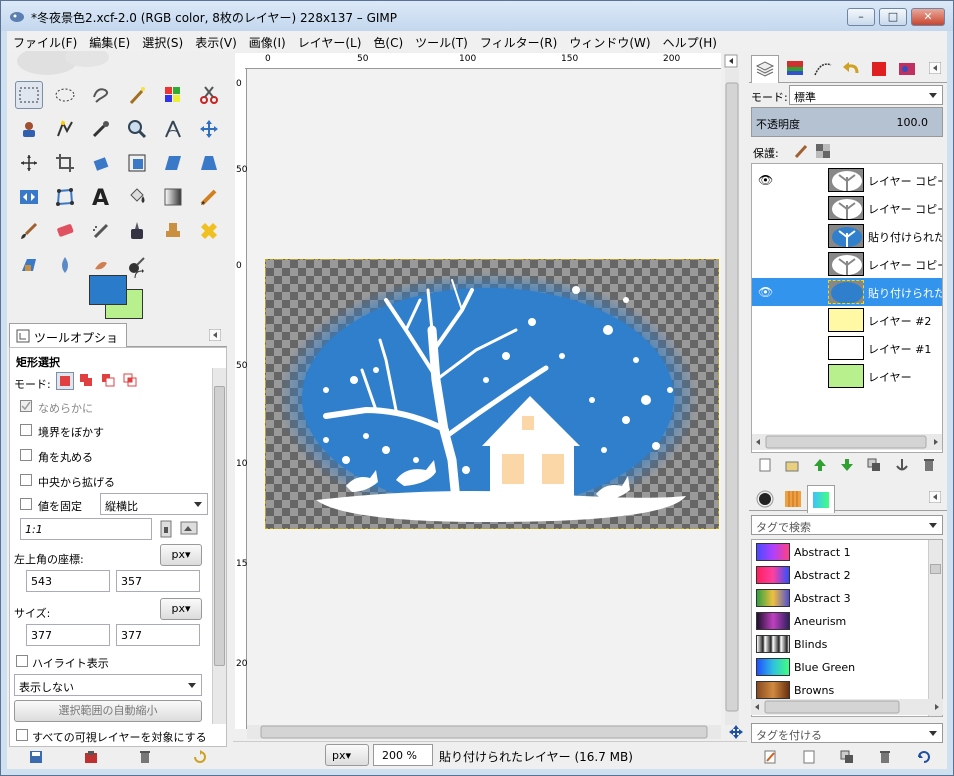  What do you see at coordinates (347, 755) in the screenshot?
I see `unit-select: px▾` at bounding box center [347, 755].